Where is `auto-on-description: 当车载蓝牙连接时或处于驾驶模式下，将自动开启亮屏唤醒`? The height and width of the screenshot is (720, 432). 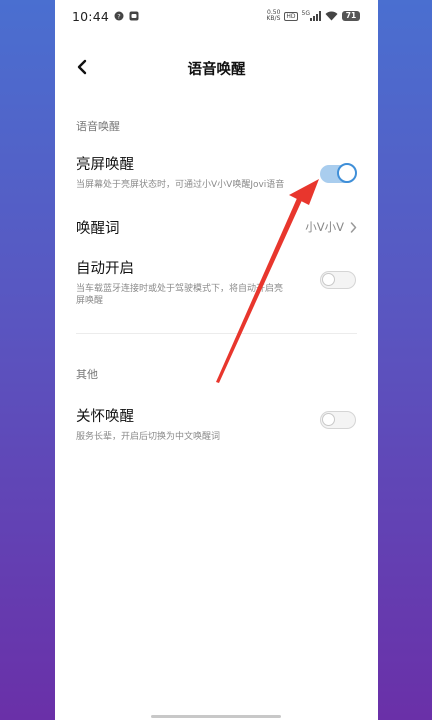 auto-on-description: 当车载蓝牙连接时或处于驾驶模式下，将自动开启亮屏唤醒 is located at coordinates (180, 295).